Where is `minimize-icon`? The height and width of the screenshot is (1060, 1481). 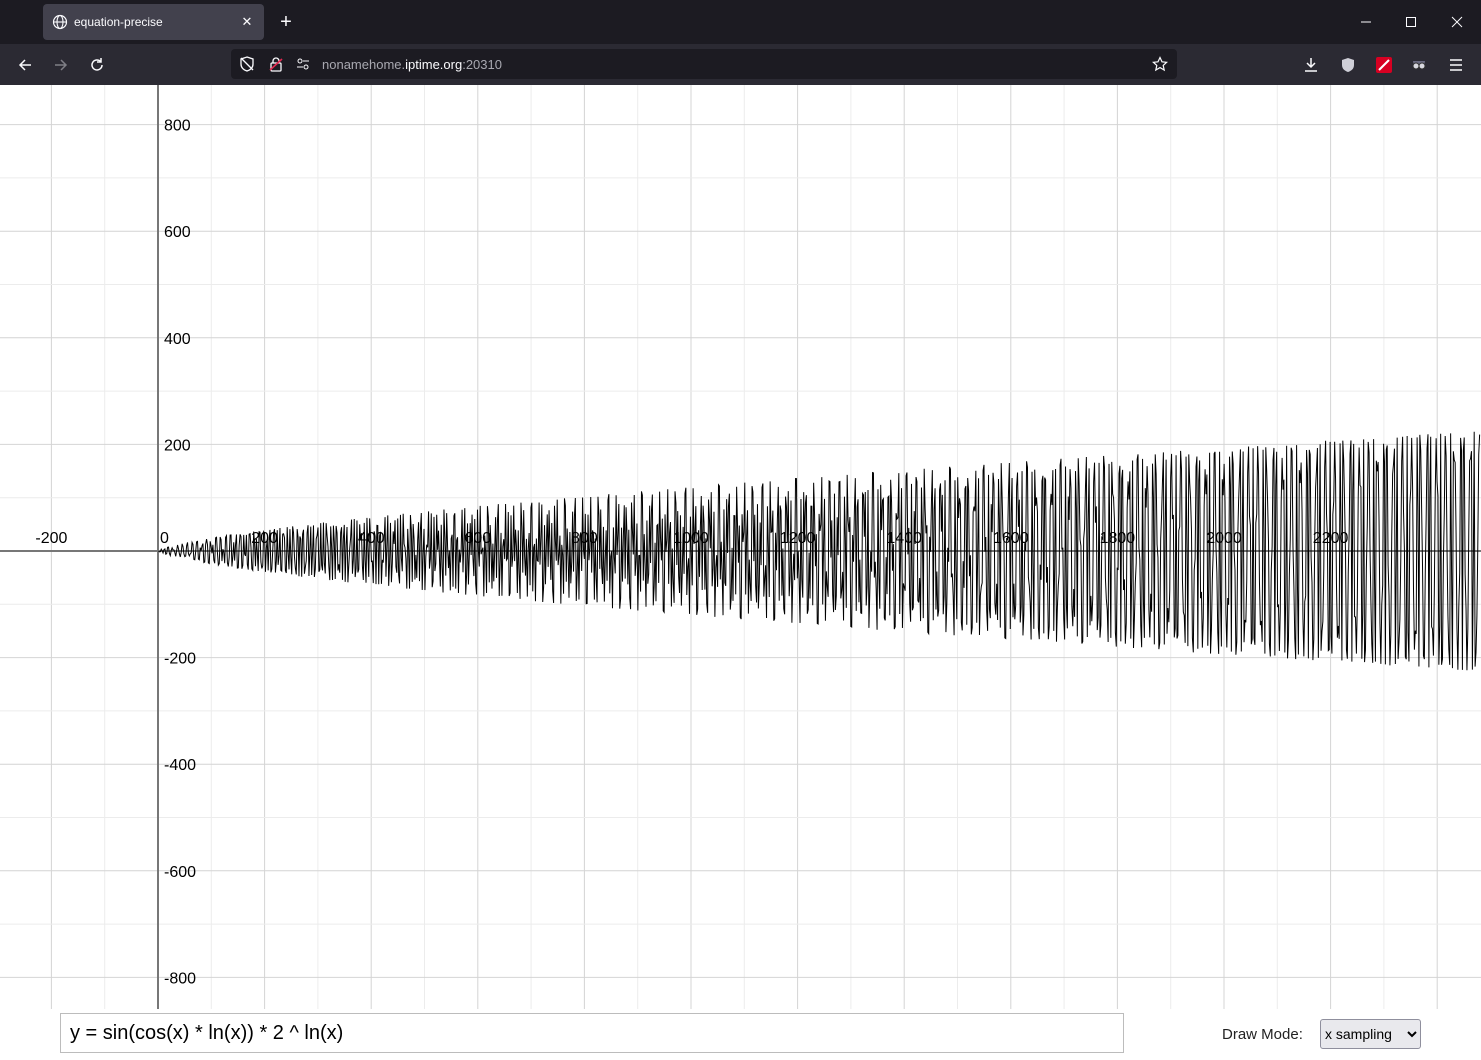
minimize-icon is located at coordinates (1366, 22).